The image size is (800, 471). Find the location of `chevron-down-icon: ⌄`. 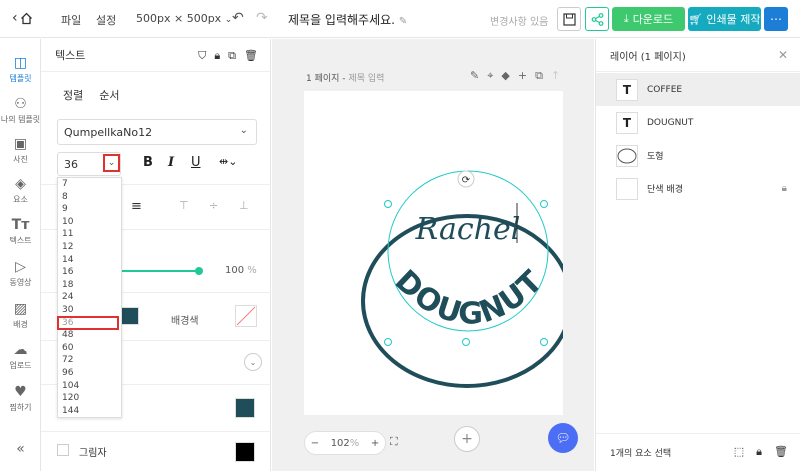

chevron-down-icon: ⌄ is located at coordinates (253, 362).